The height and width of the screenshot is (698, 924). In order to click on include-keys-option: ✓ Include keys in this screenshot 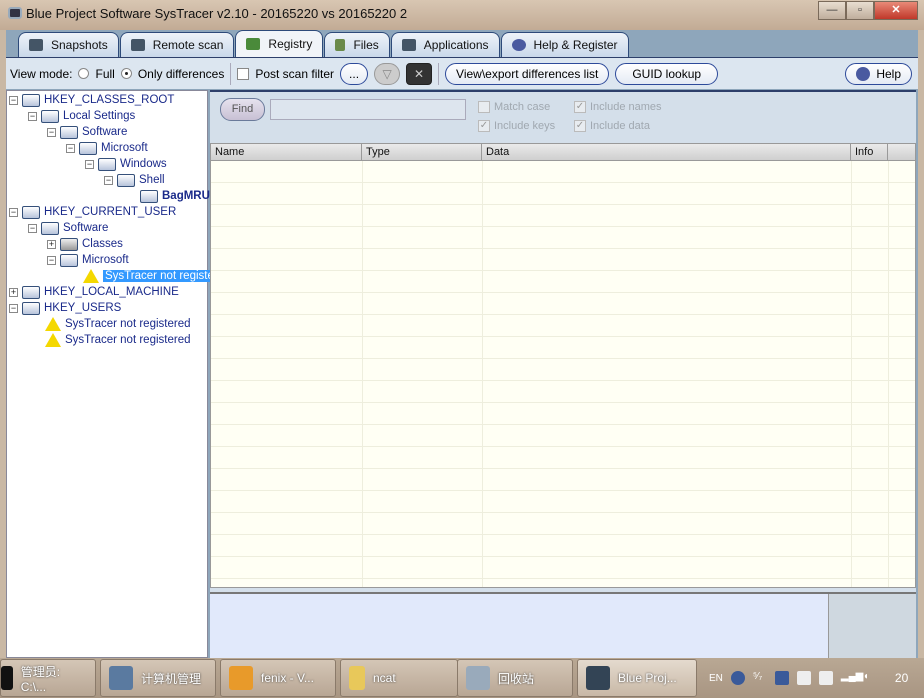, I will do `click(516, 126)`.